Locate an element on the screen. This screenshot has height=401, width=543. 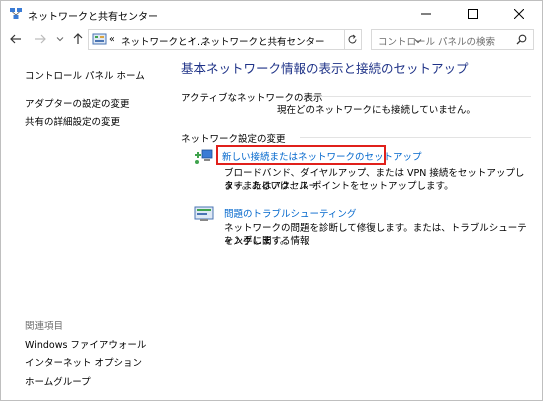
maximize-icon is located at coordinates (473, 14).